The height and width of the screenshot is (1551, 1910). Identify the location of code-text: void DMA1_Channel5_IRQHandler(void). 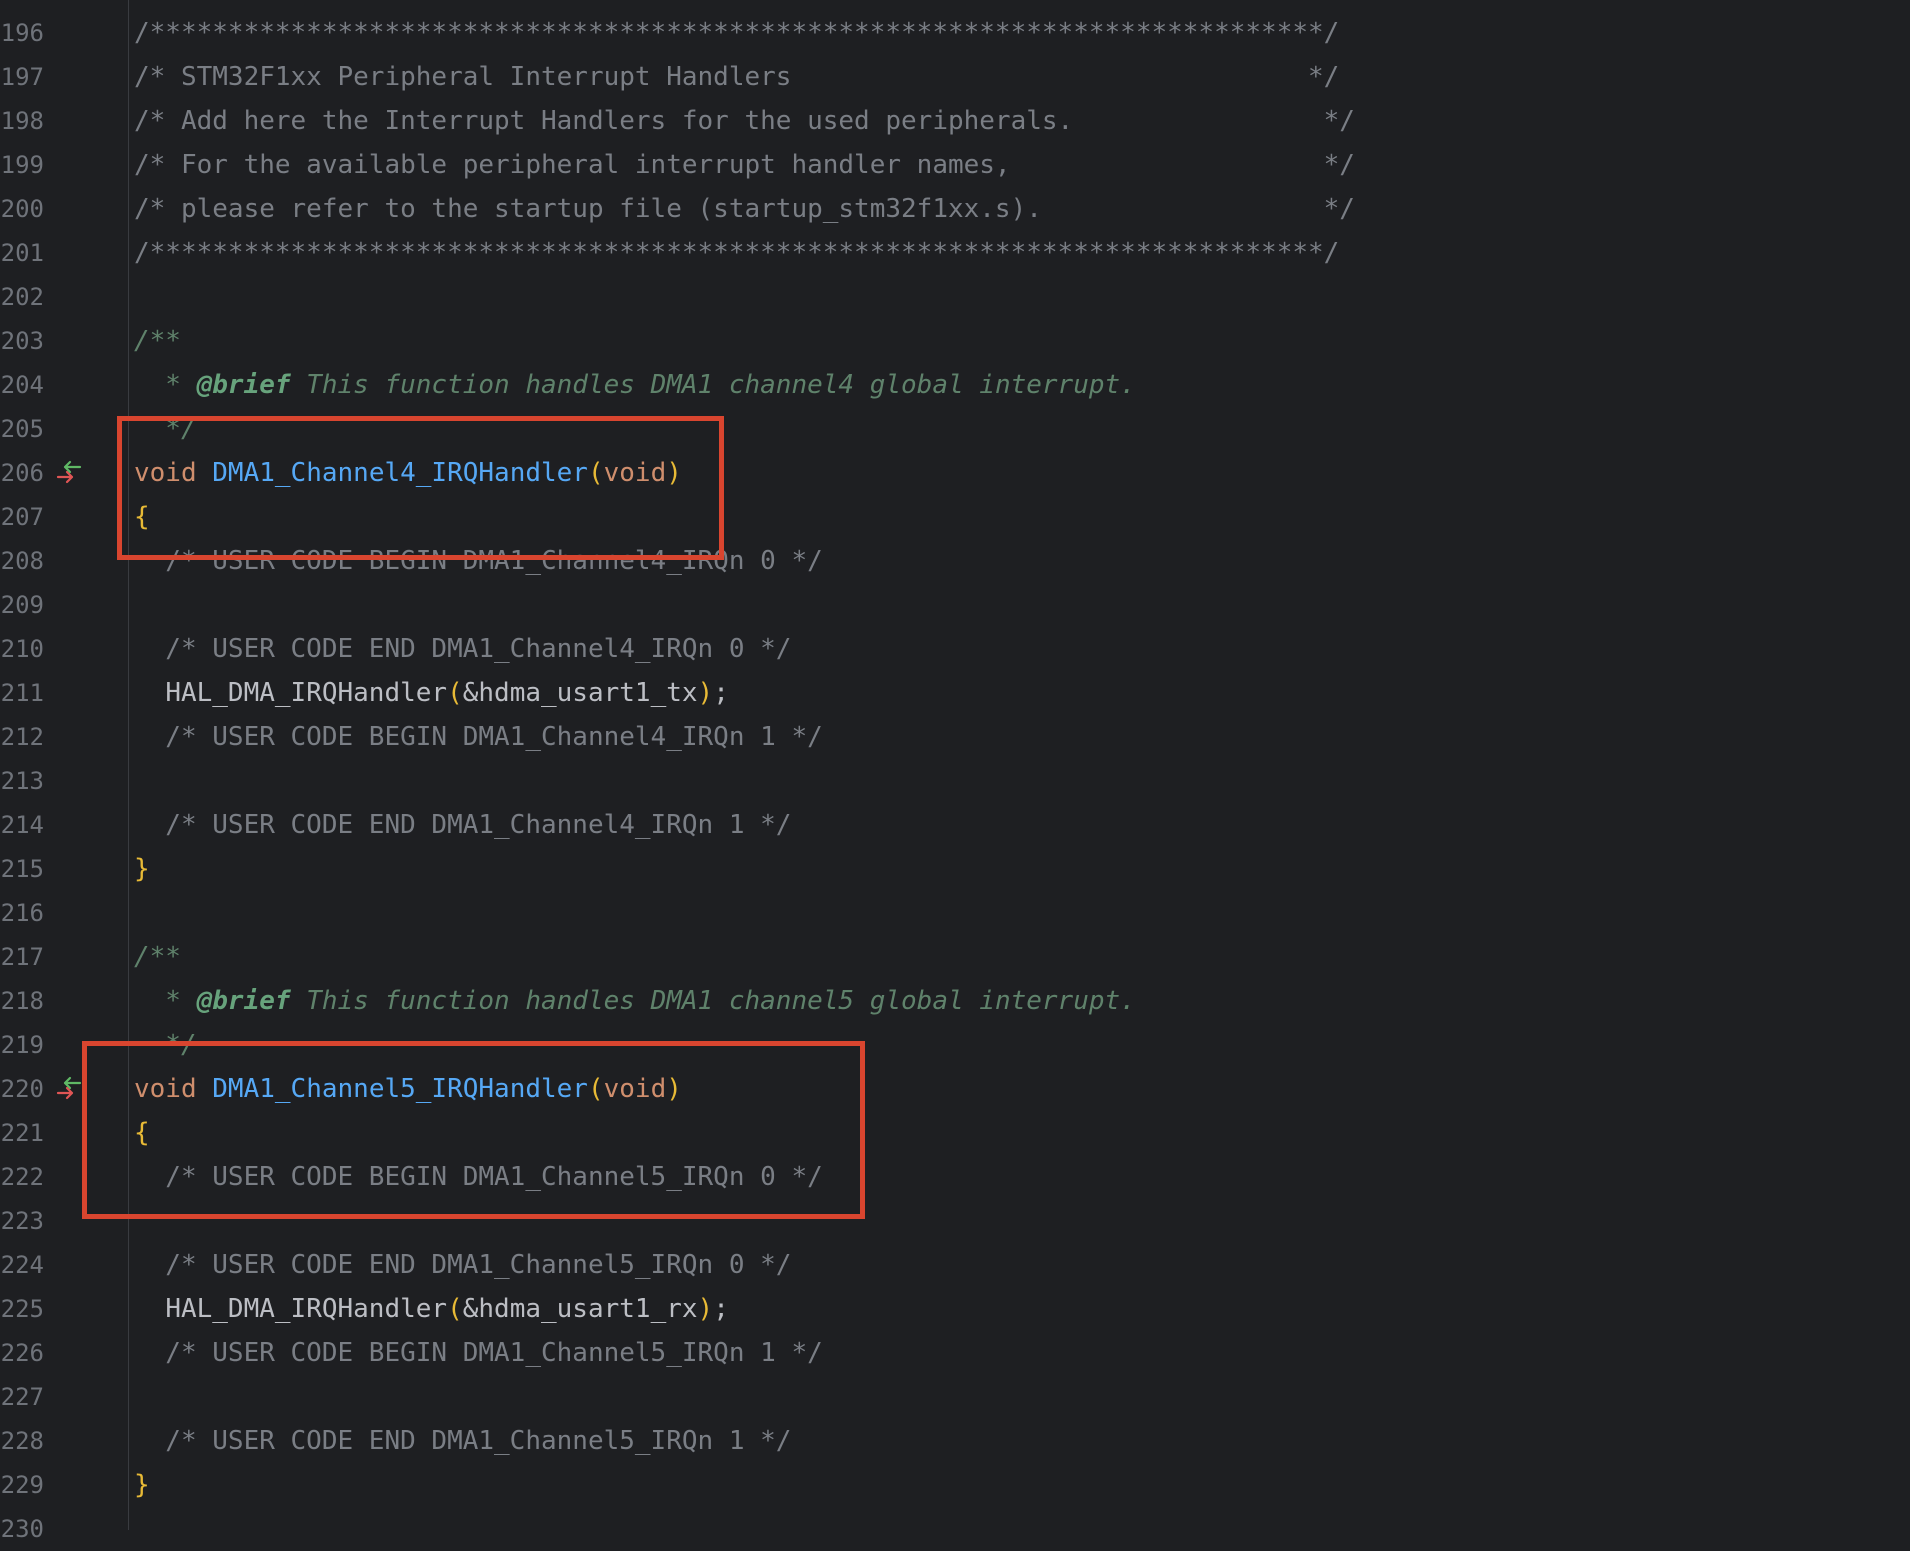
(408, 1089).